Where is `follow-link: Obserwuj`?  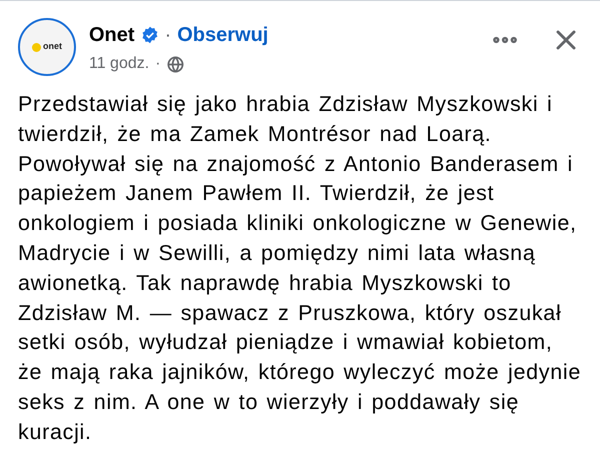
follow-link: Obserwuj is located at coordinates (222, 35).